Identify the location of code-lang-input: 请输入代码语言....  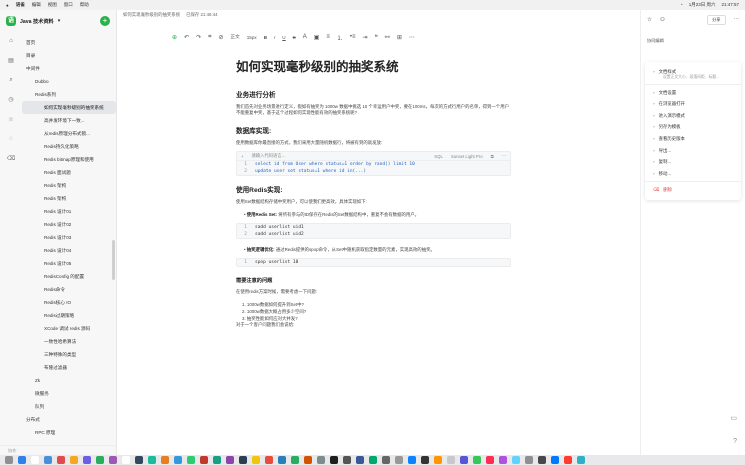
(269, 156).